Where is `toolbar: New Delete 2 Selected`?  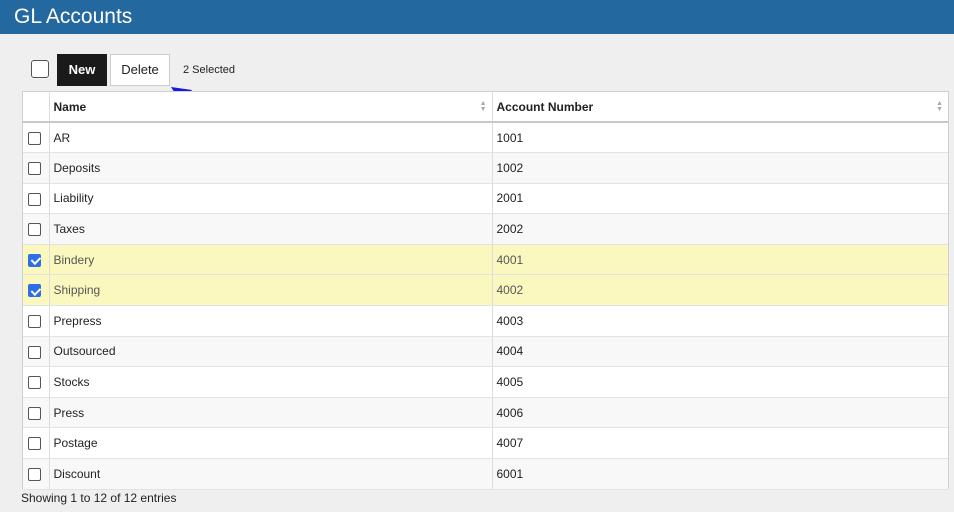
toolbar: New Delete 2 Selected is located at coordinates (477, 70).